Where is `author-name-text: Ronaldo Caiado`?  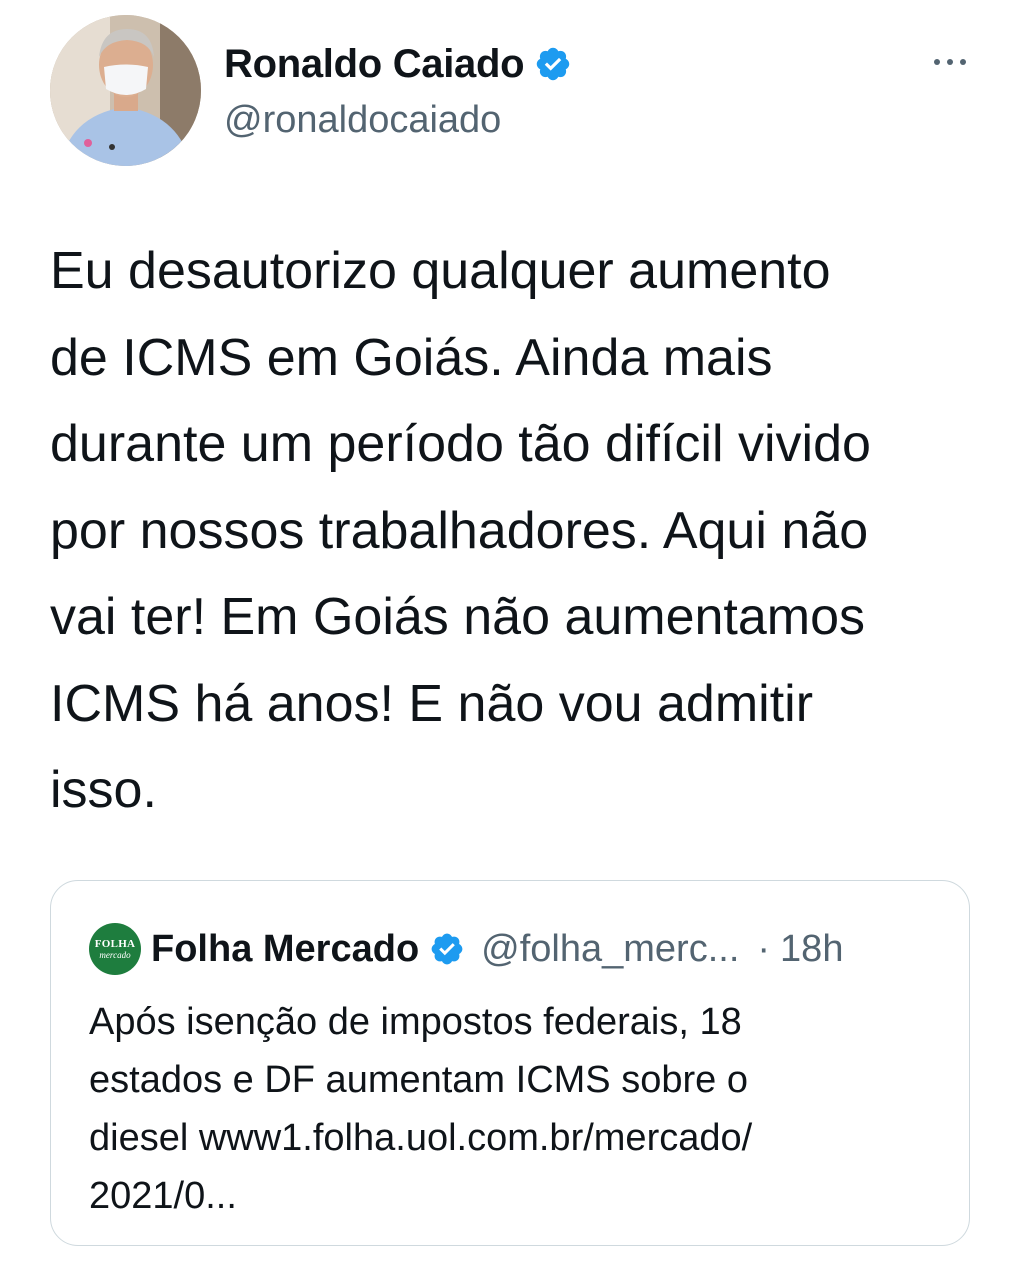
author-name-text: Ronaldo Caiado is located at coordinates (374, 64).